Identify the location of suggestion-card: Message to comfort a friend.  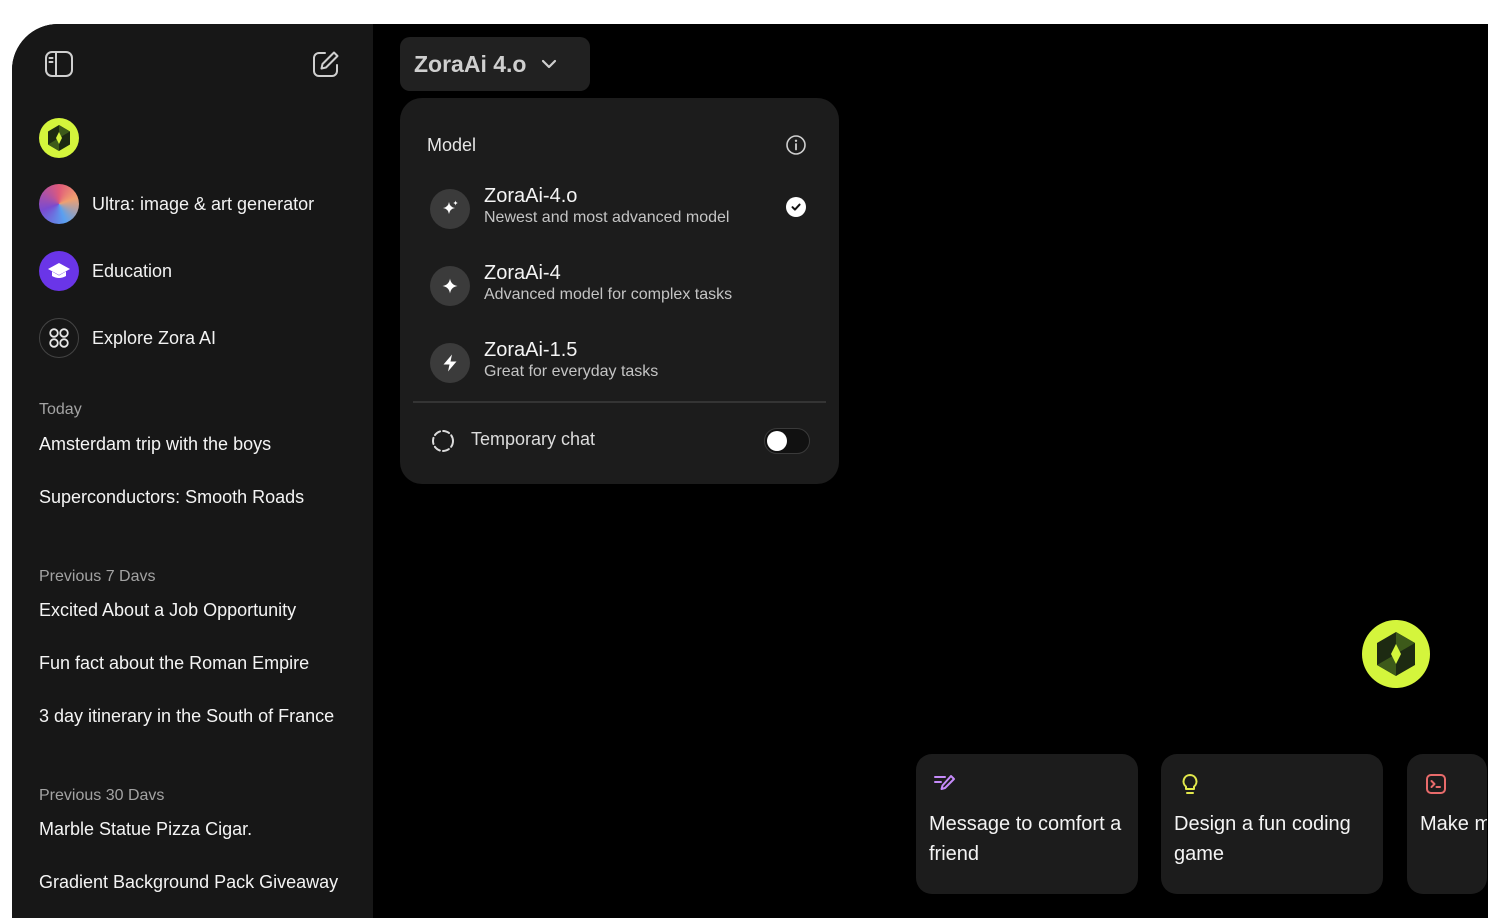
(1027, 824).